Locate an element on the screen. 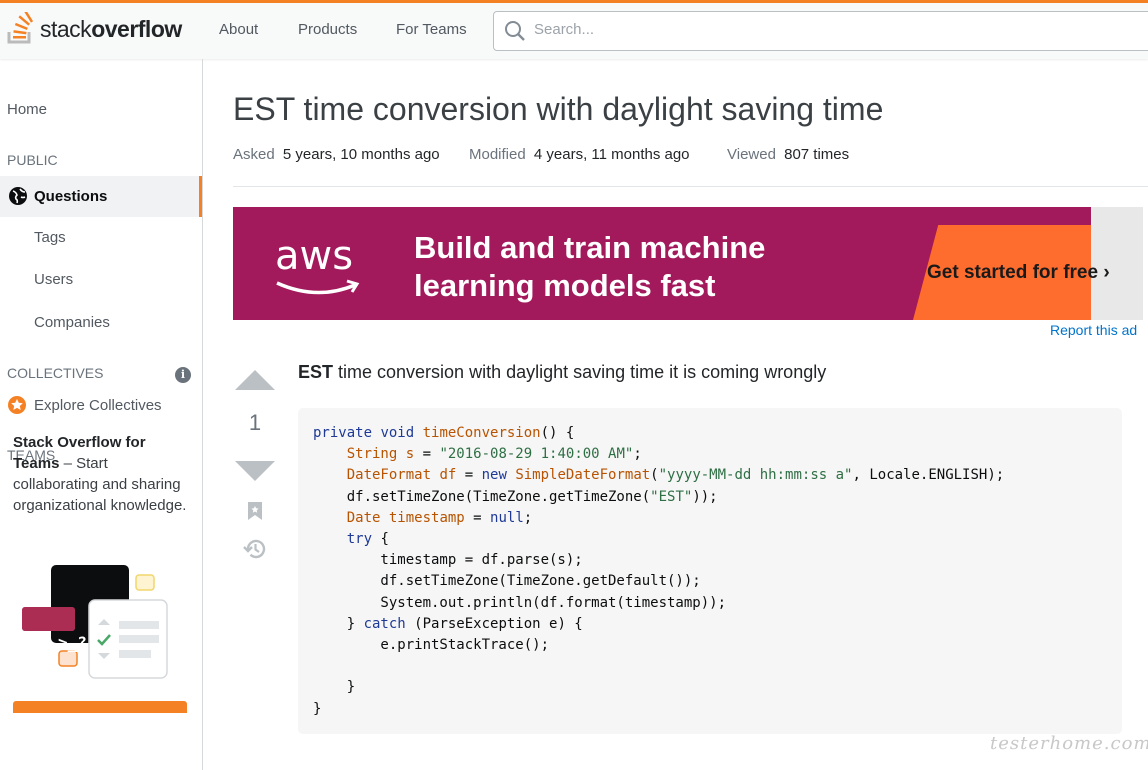 This screenshot has height=770, width=1148. search-box is located at coordinates (820, 31).